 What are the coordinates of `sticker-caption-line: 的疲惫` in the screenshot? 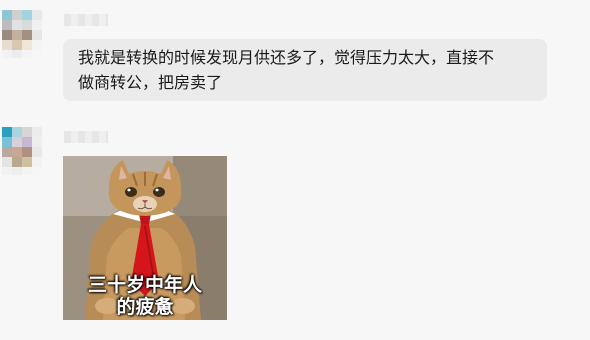 It's located at (145, 307).